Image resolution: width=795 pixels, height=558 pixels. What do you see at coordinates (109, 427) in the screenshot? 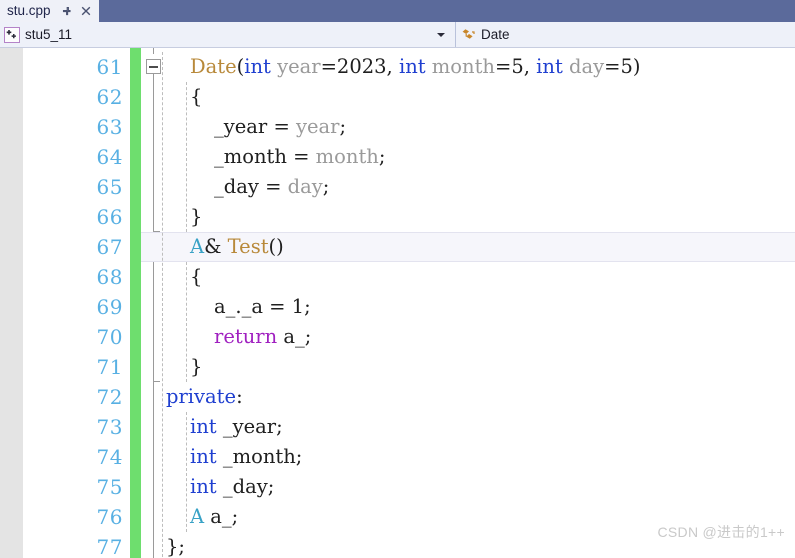
I see `line-number: 73` at bounding box center [109, 427].